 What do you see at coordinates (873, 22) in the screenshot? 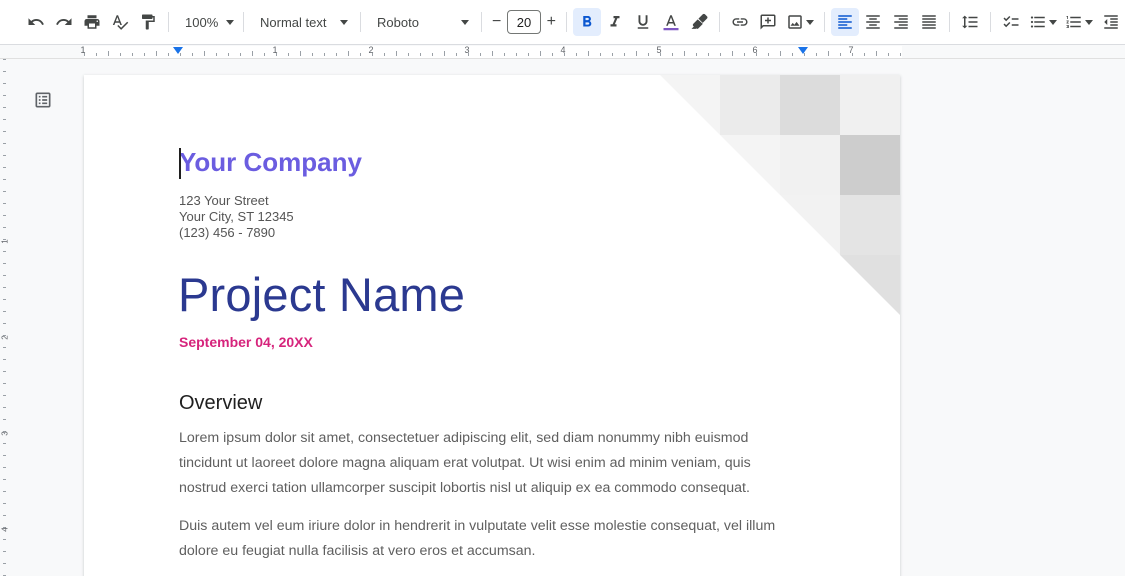
I see `align-center-button` at bounding box center [873, 22].